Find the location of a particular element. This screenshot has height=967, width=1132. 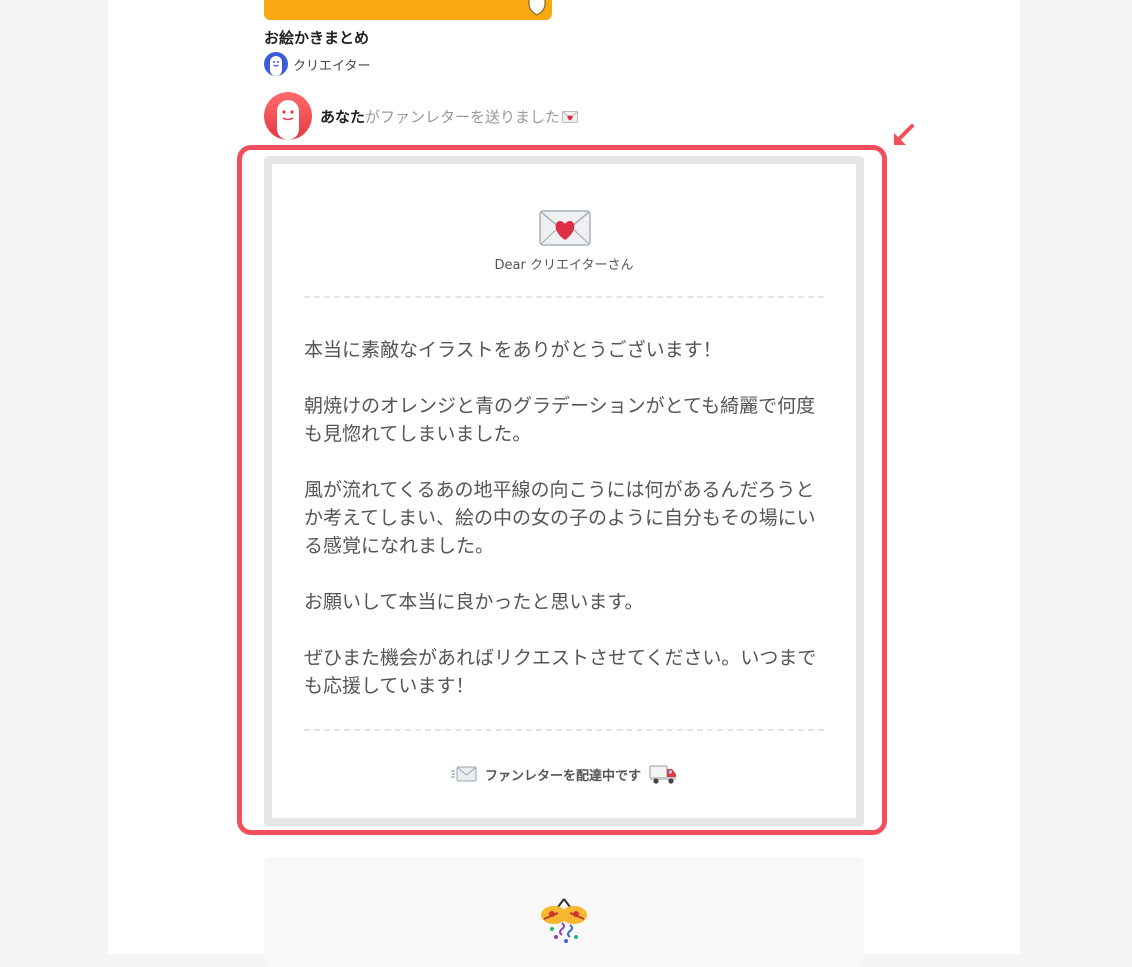

creator-name: クリエイター is located at coordinates (332, 66).